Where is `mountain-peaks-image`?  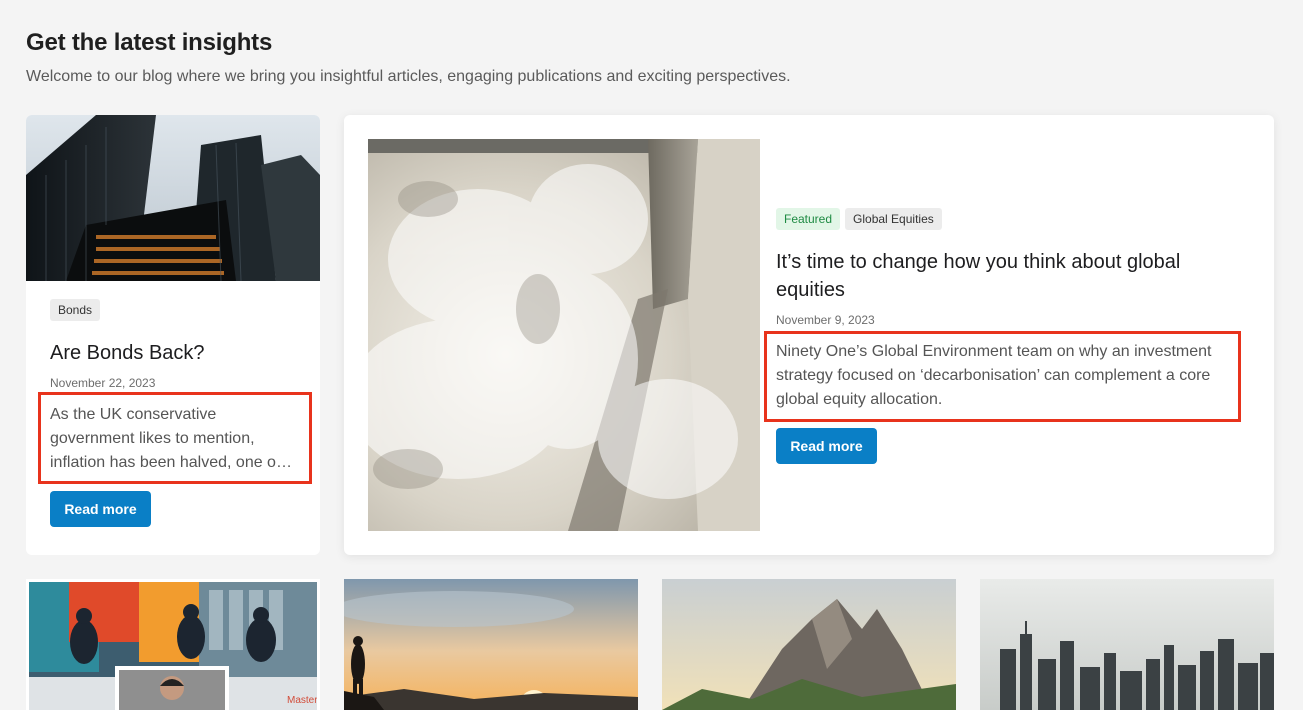 mountain-peaks-image is located at coordinates (809, 644).